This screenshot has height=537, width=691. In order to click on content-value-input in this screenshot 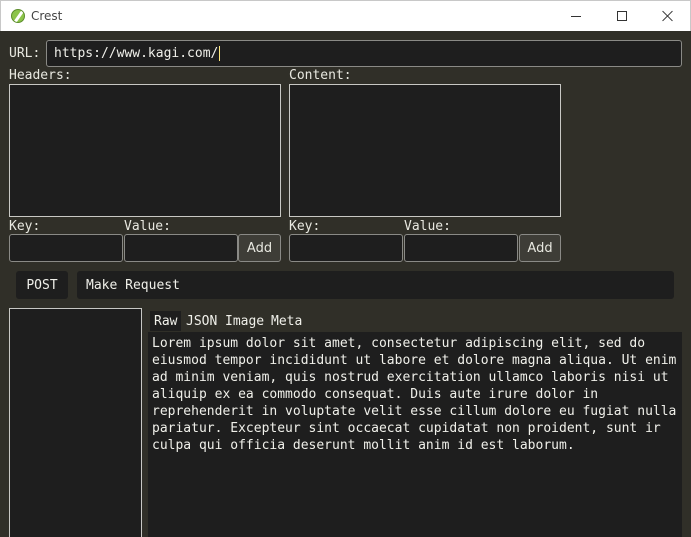, I will do `click(461, 248)`.